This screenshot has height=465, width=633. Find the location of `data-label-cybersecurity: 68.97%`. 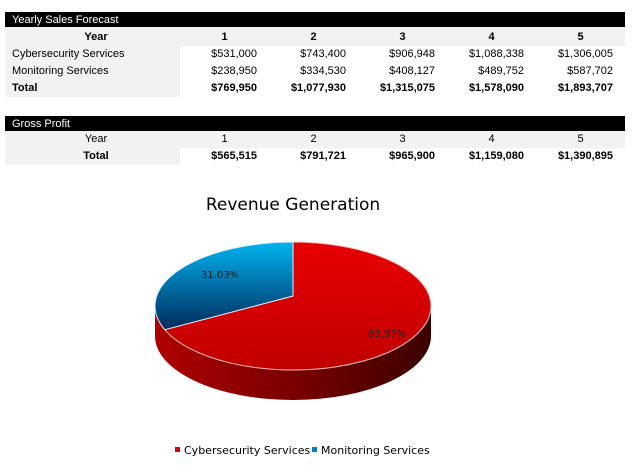

data-label-cybersecurity: 68.97% is located at coordinates (387, 334).